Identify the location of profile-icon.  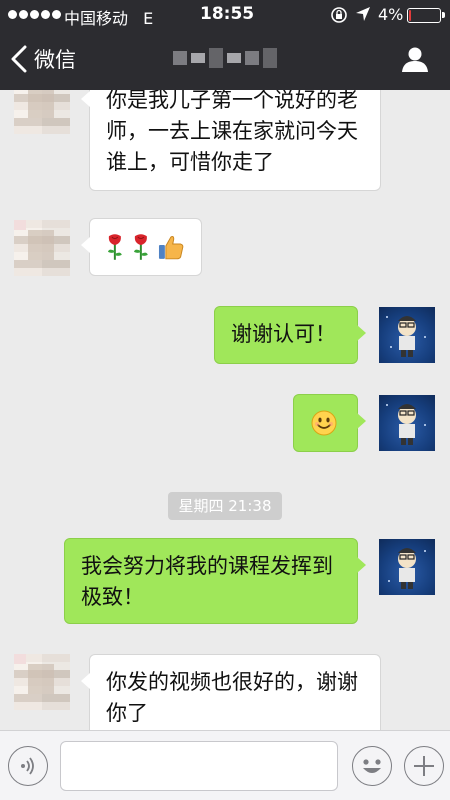
(415, 59).